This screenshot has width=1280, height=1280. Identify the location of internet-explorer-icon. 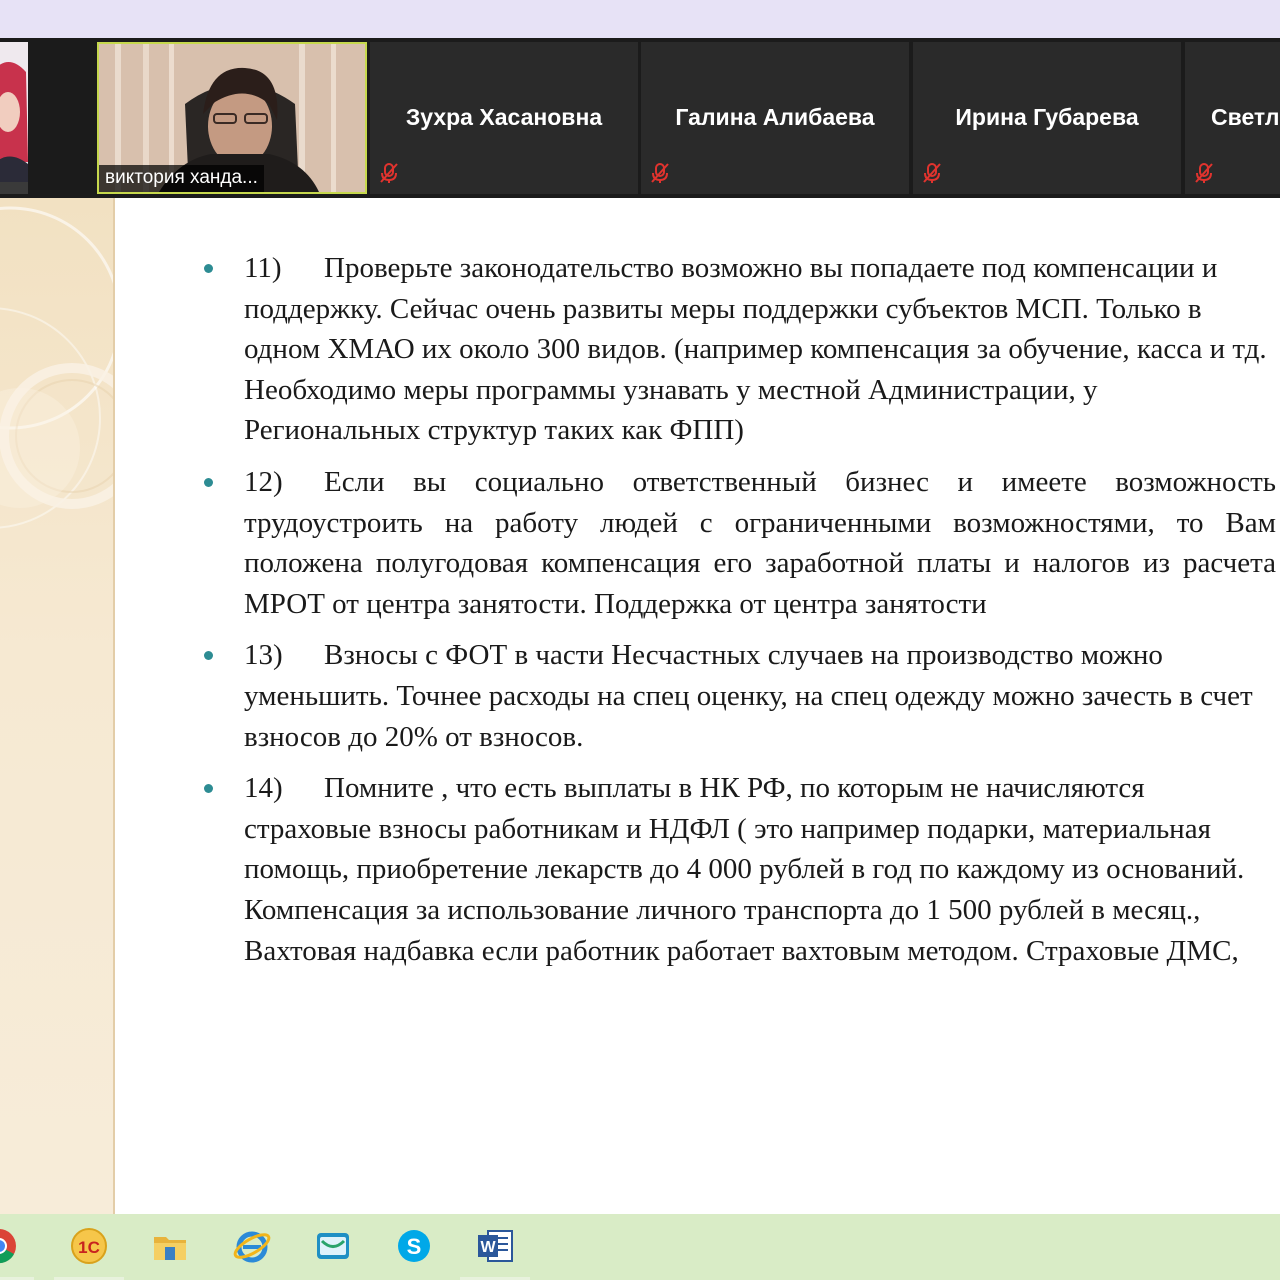
(252, 1247).